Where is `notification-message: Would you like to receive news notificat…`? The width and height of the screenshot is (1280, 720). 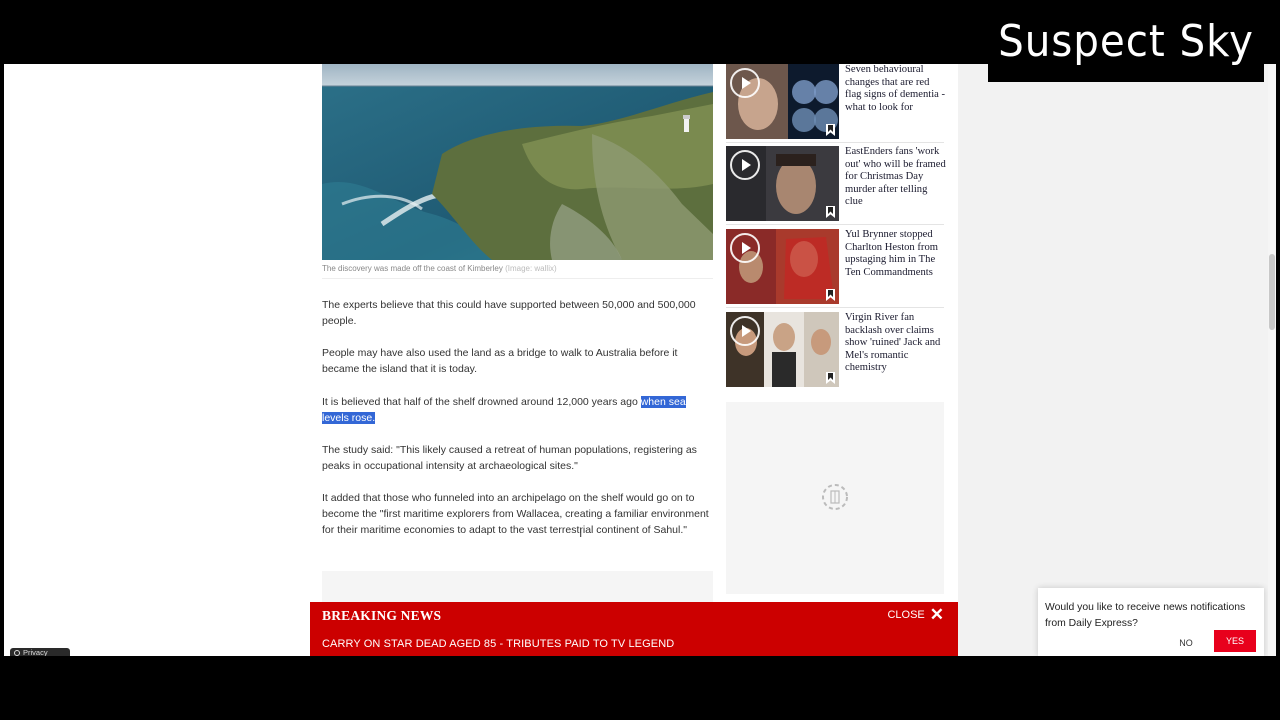 notification-message: Would you like to receive news notificat… is located at coordinates (1145, 615).